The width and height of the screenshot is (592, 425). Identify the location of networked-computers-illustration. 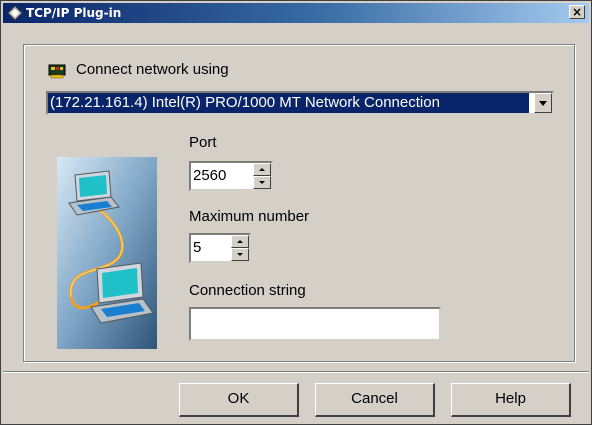
(107, 253).